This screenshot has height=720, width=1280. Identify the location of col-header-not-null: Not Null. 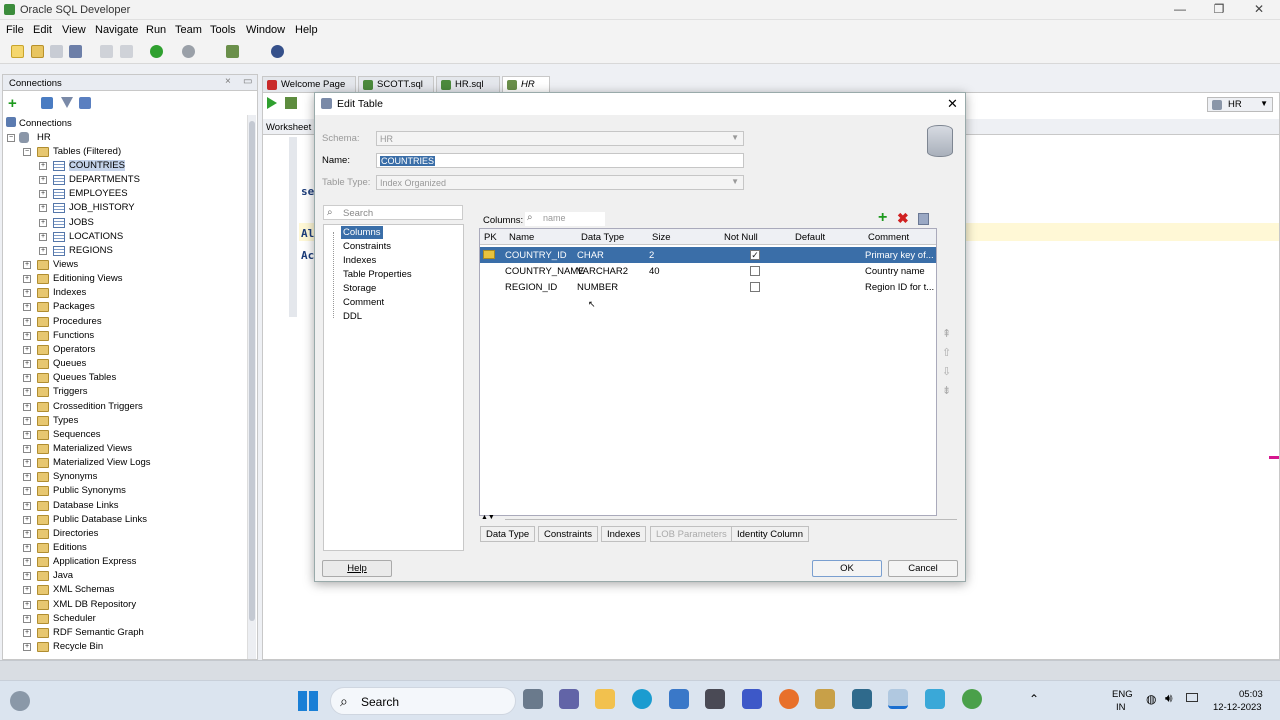
(741, 237).